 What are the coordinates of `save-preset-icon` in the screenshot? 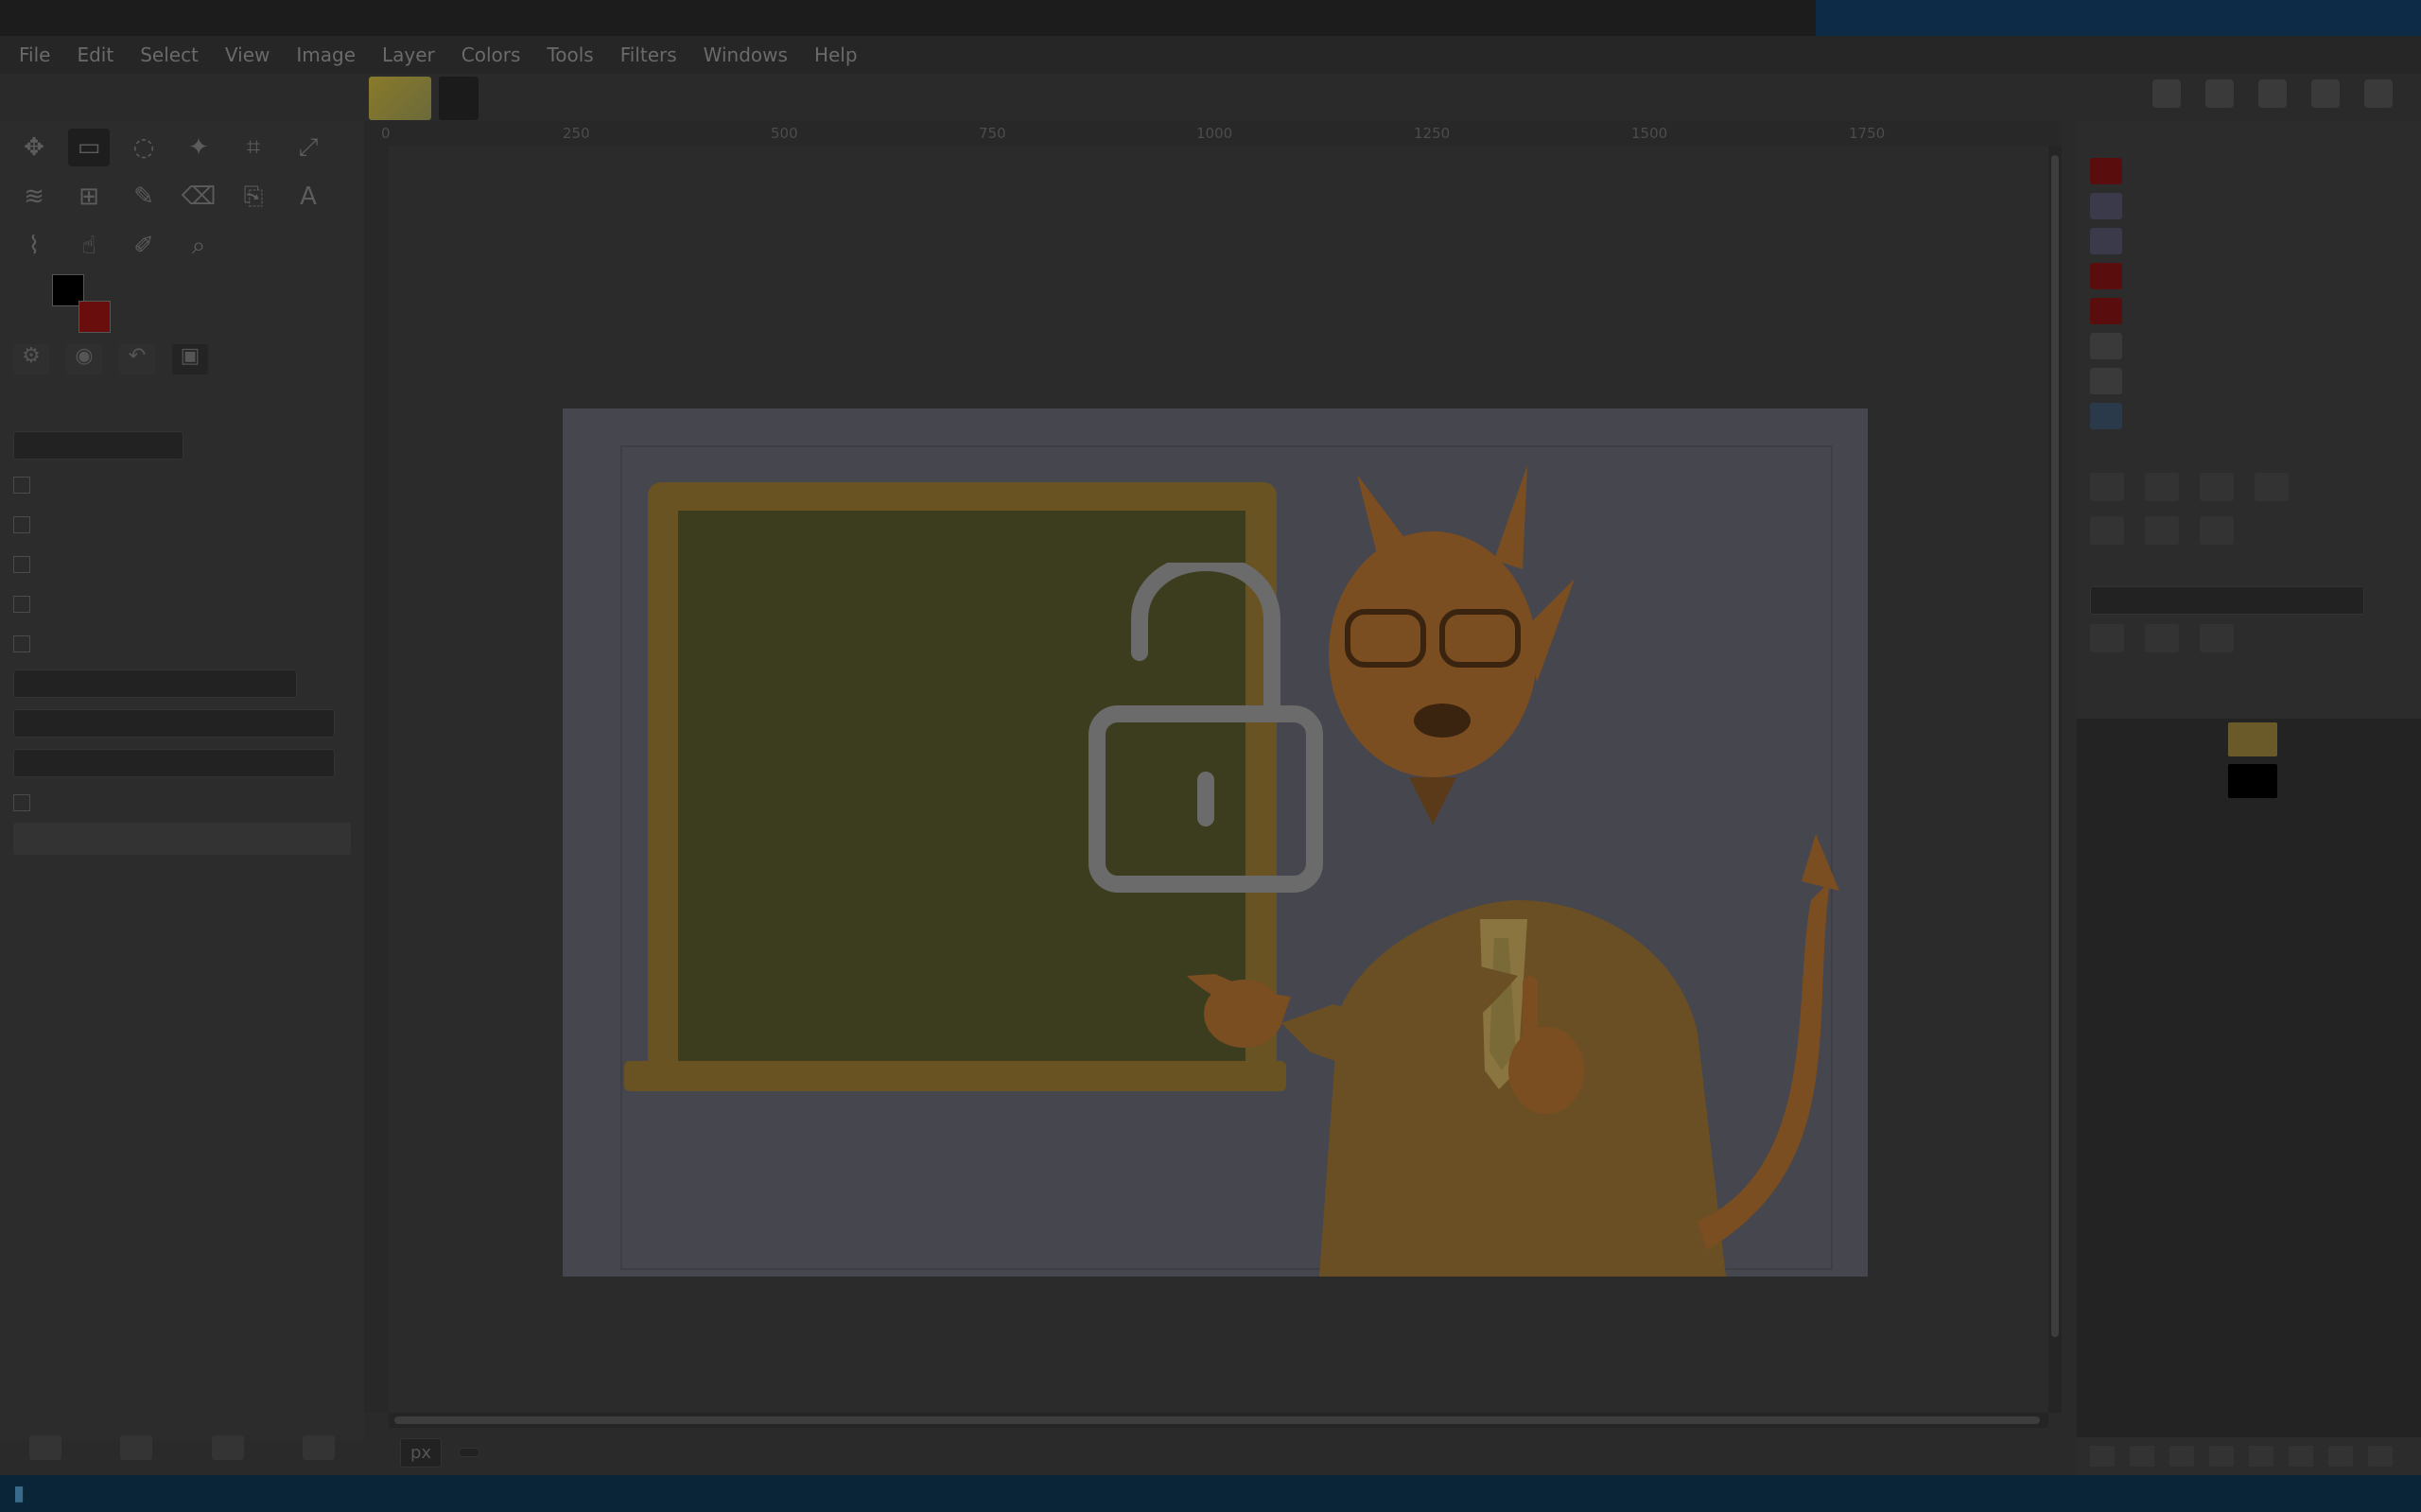 It's located at (45, 1448).